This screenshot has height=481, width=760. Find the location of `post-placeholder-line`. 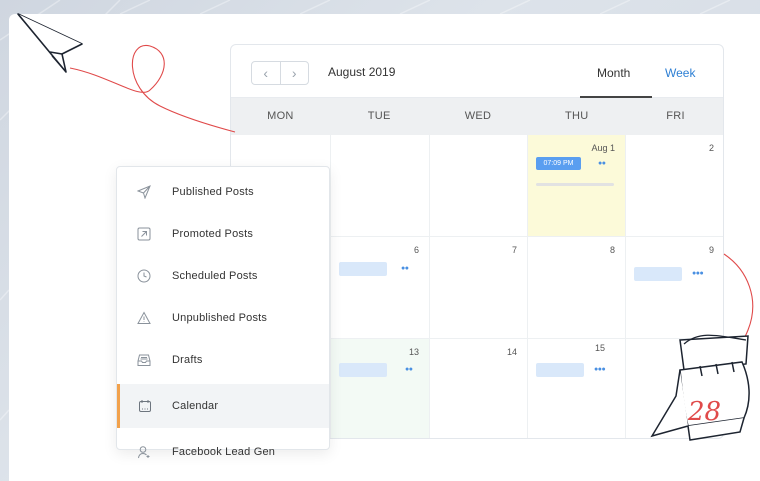

post-placeholder-line is located at coordinates (575, 184).